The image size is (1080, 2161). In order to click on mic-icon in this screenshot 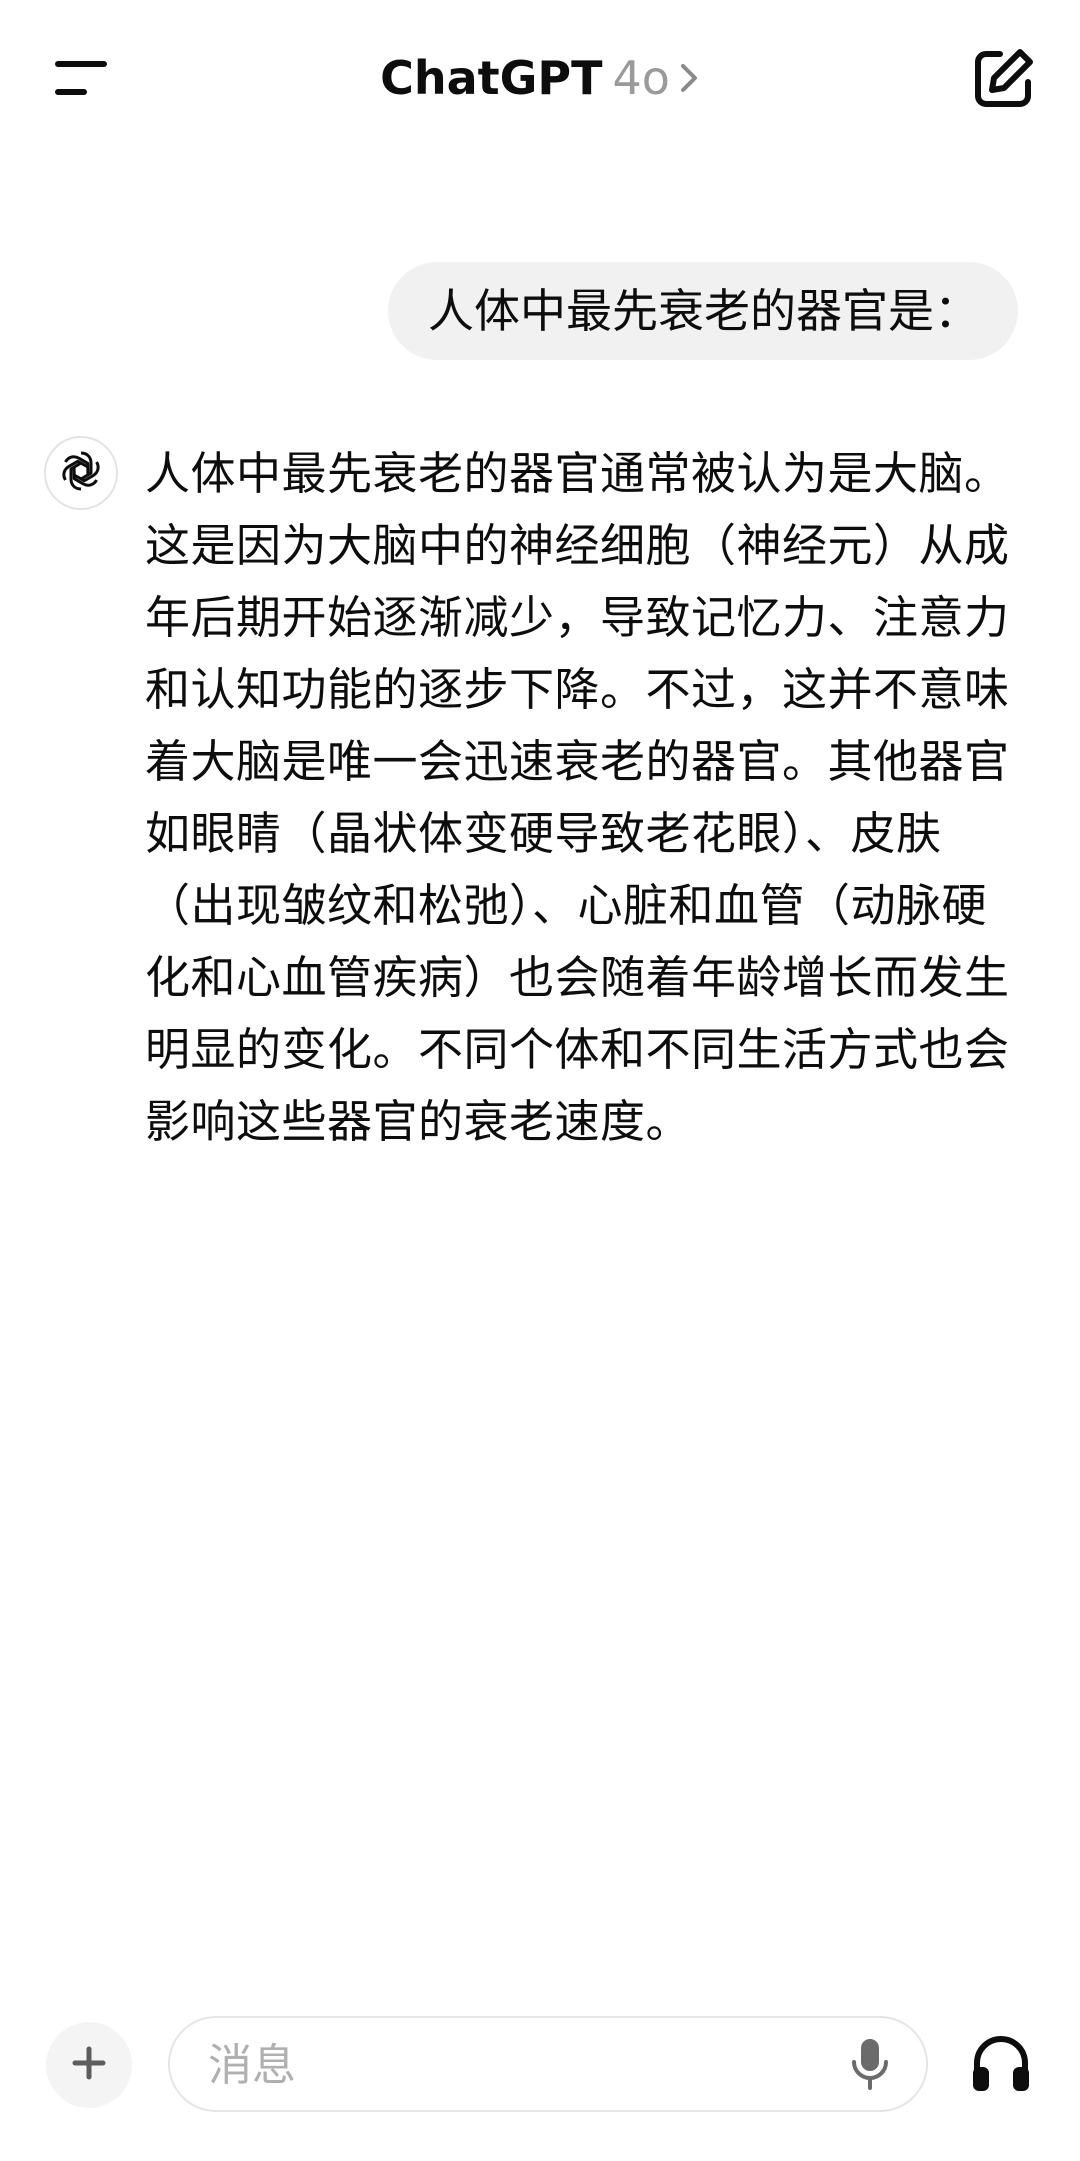, I will do `click(870, 2066)`.